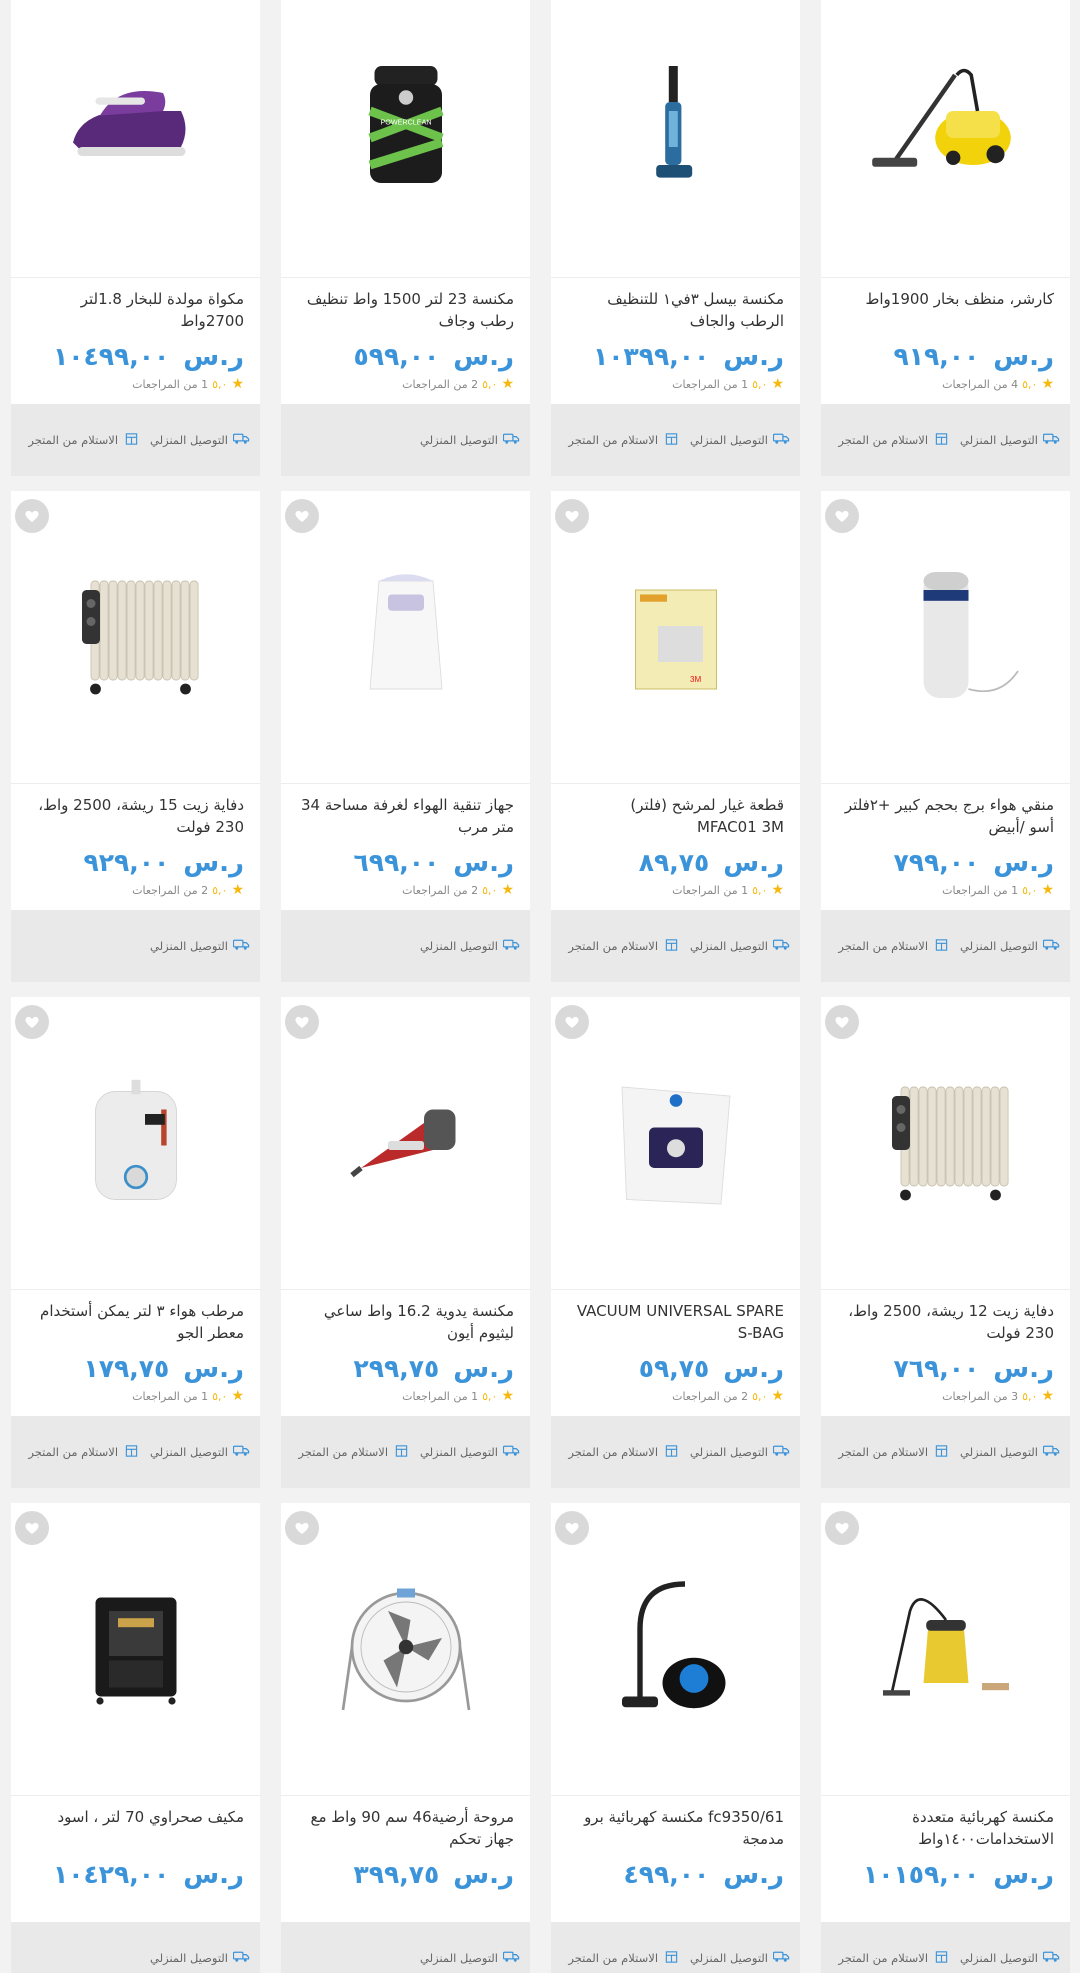  Describe the element at coordinates (1010, 440) in the screenshot. I see `home-delivery-option: التوصيل المنزلي` at that location.